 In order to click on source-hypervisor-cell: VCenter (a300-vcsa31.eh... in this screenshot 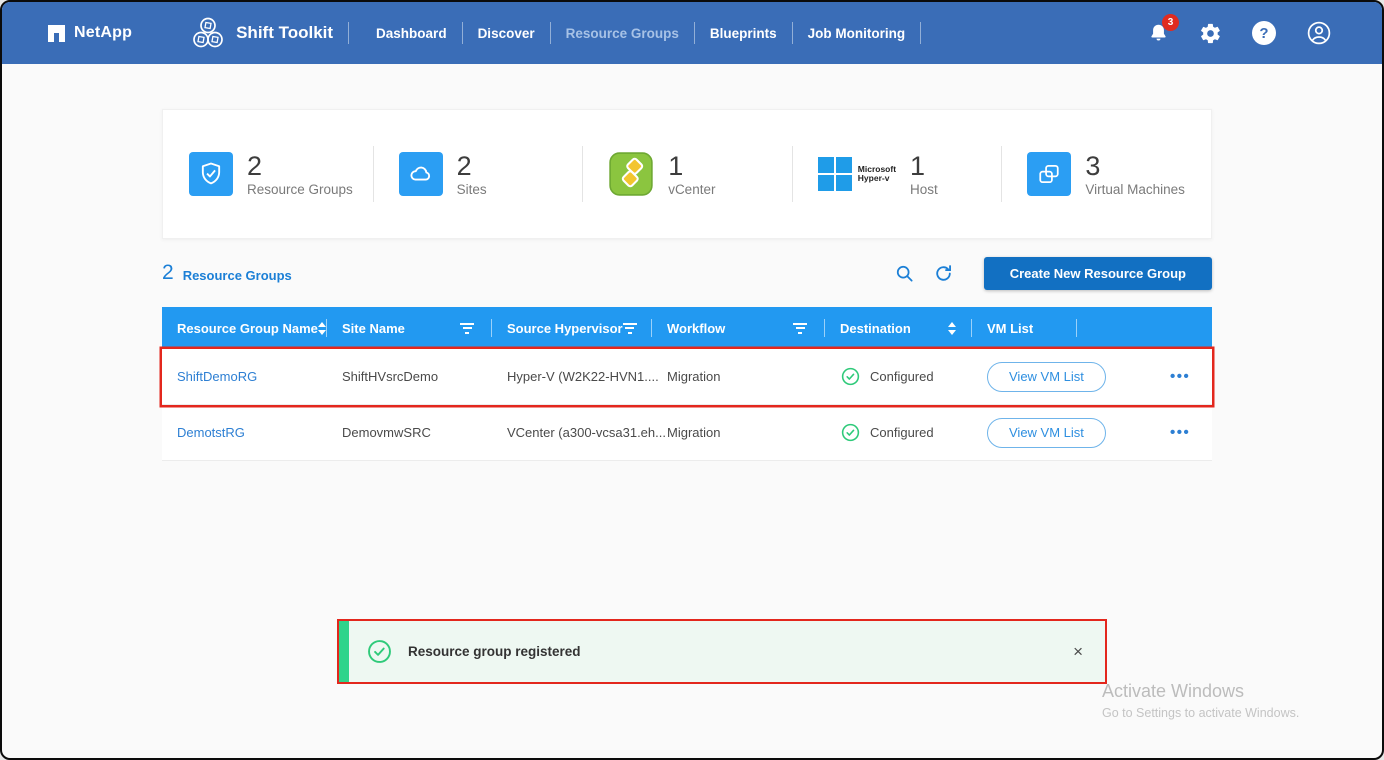, I will do `click(586, 432)`.